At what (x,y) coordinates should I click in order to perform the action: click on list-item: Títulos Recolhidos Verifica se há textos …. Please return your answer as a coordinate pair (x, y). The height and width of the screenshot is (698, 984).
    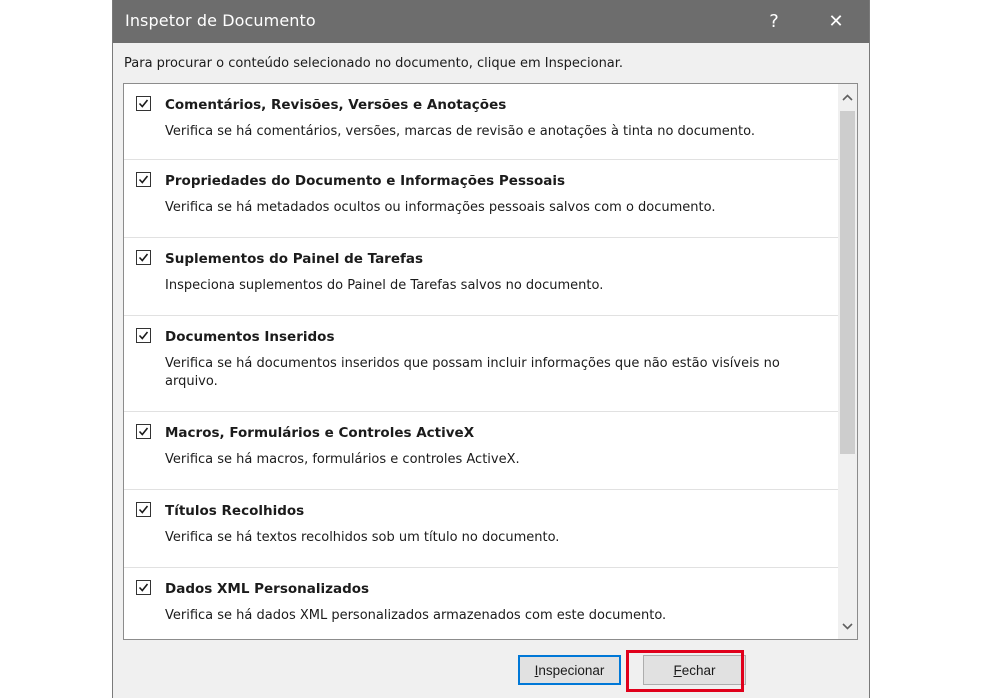
    Looking at the image, I should click on (481, 529).